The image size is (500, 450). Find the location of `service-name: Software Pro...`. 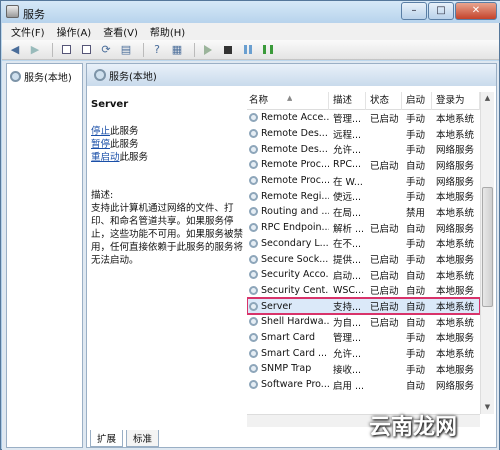

service-name: Software Pro... is located at coordinates (295, 385).